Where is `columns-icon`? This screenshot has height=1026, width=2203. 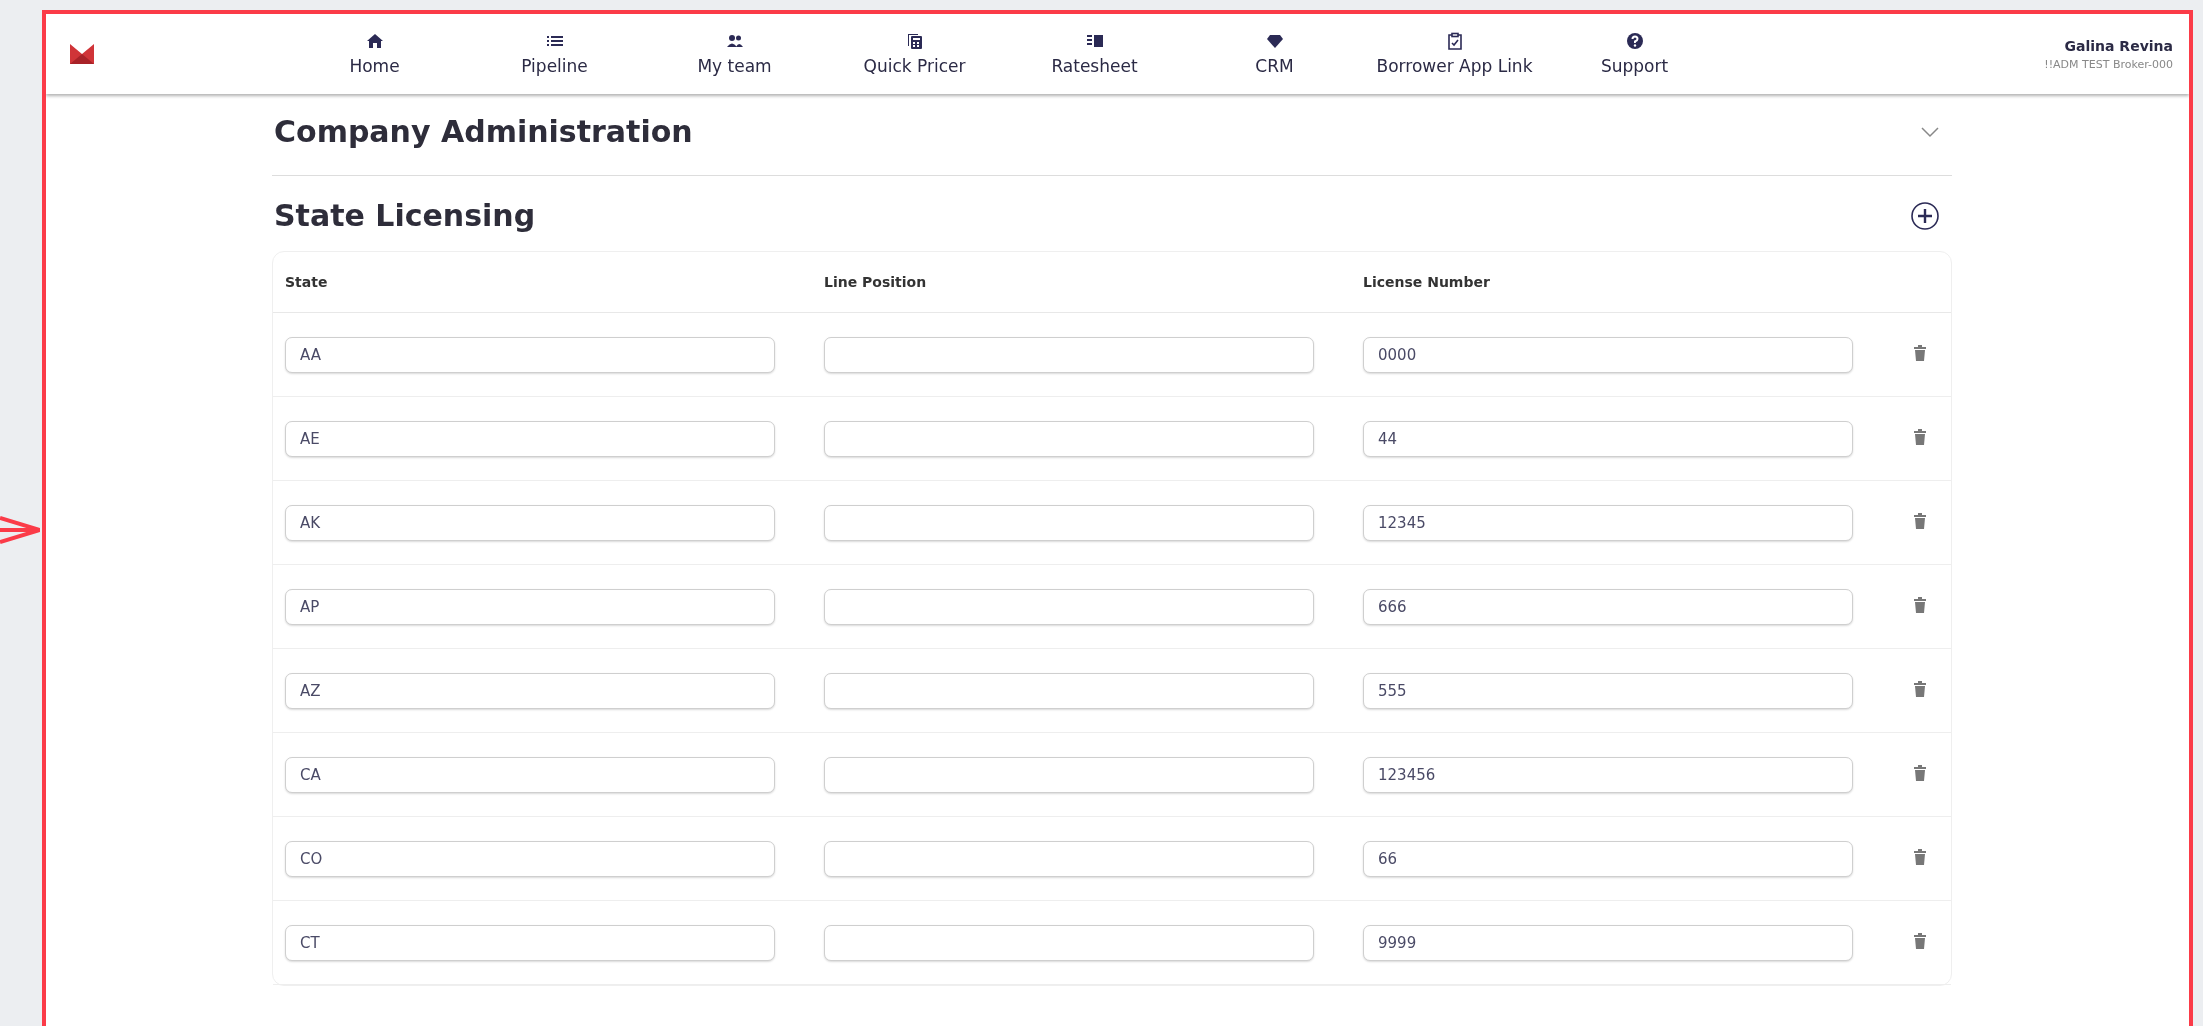
columns-icon is located at coordinates (1094, 41).